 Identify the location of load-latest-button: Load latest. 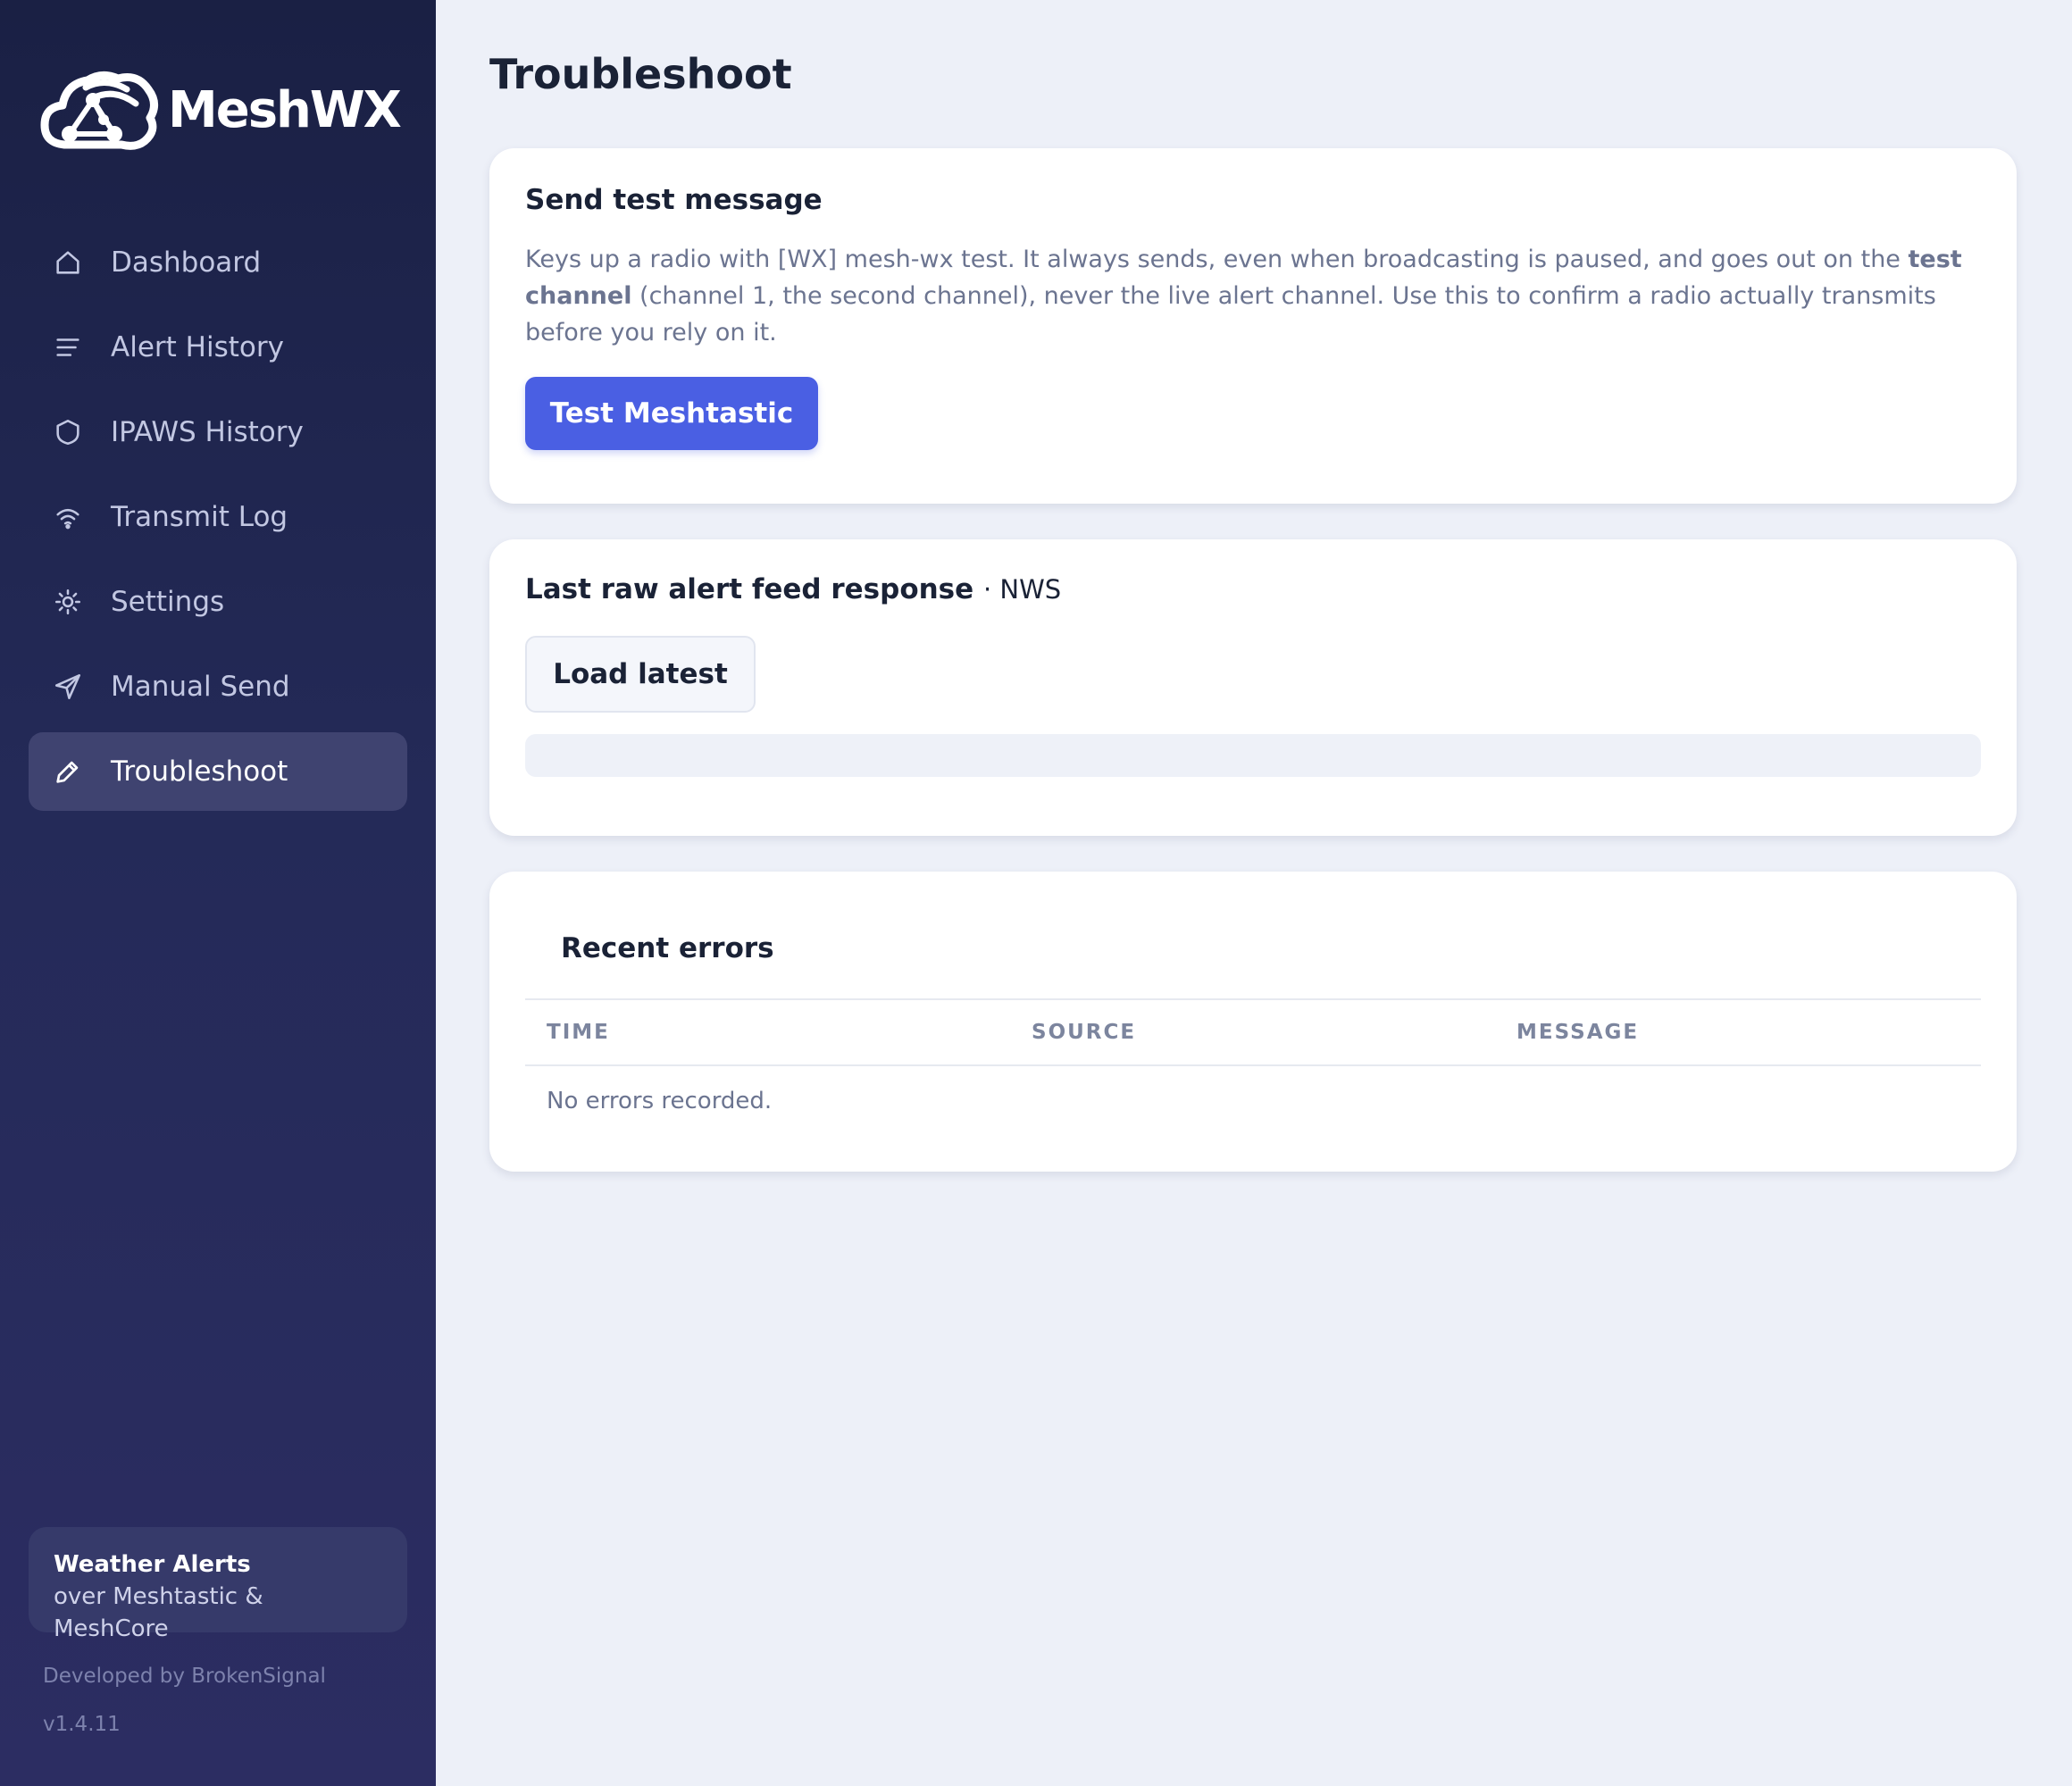
(640, 674).